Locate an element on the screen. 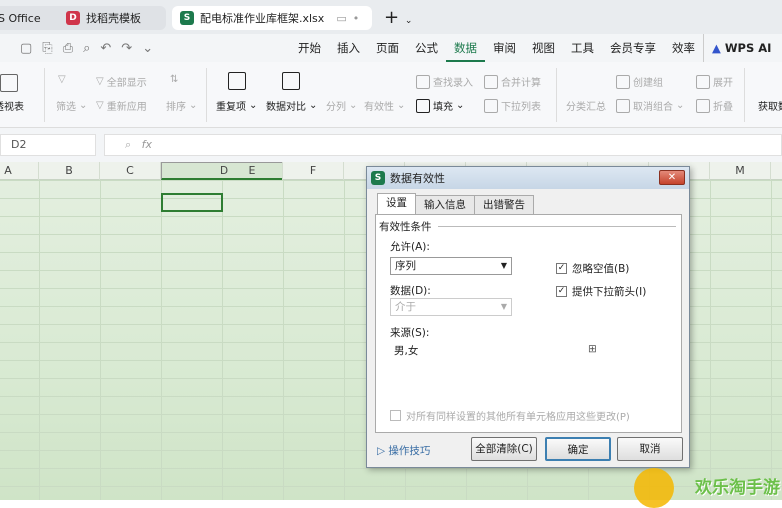 This screenshot has height=508, width=782. menu-home: 开始 is located at coordinates (309, 48).